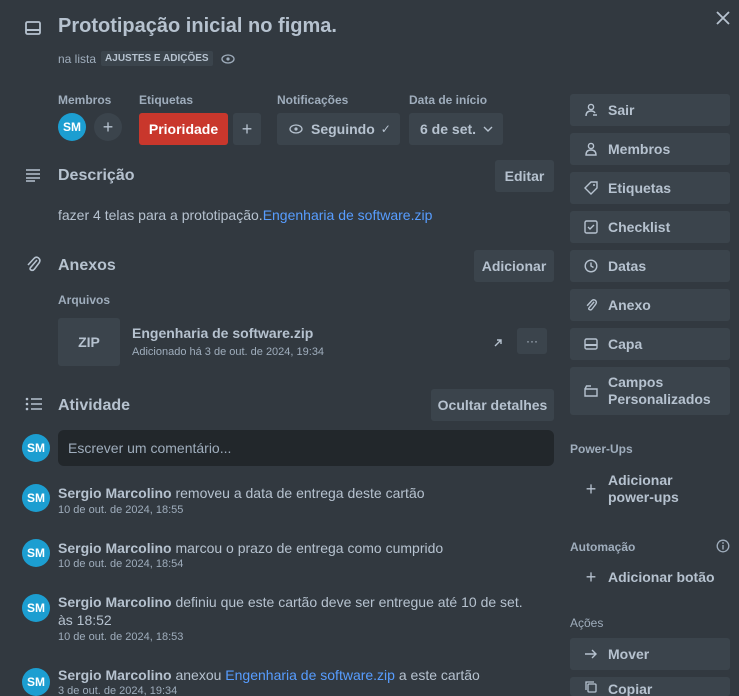 This screenshot has width=739, height=696. I want to click on attachment-button: Anexo, so click(650, 305).